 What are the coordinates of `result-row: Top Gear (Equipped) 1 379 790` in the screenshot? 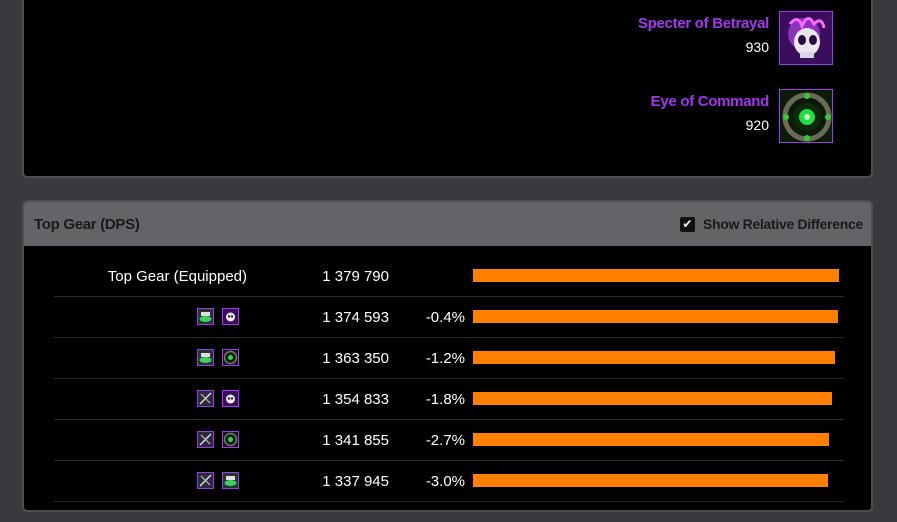 It's located at (449, 276).